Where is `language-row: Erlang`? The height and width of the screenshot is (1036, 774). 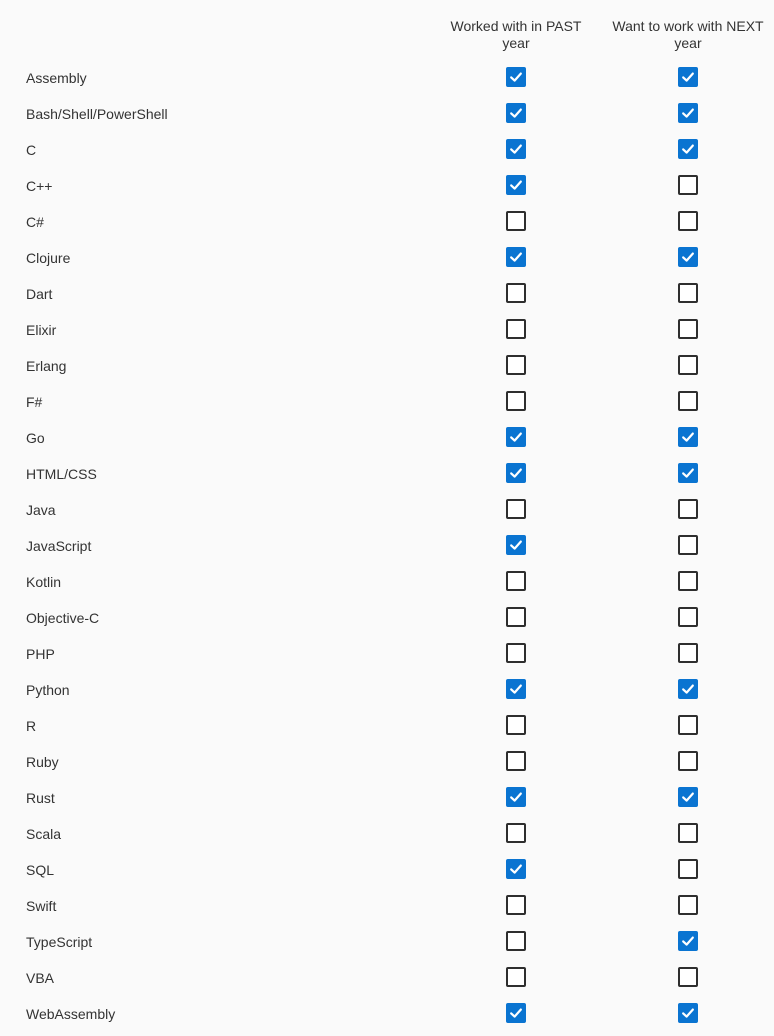 language-row: Erlang is located at coordinates (387, 366).